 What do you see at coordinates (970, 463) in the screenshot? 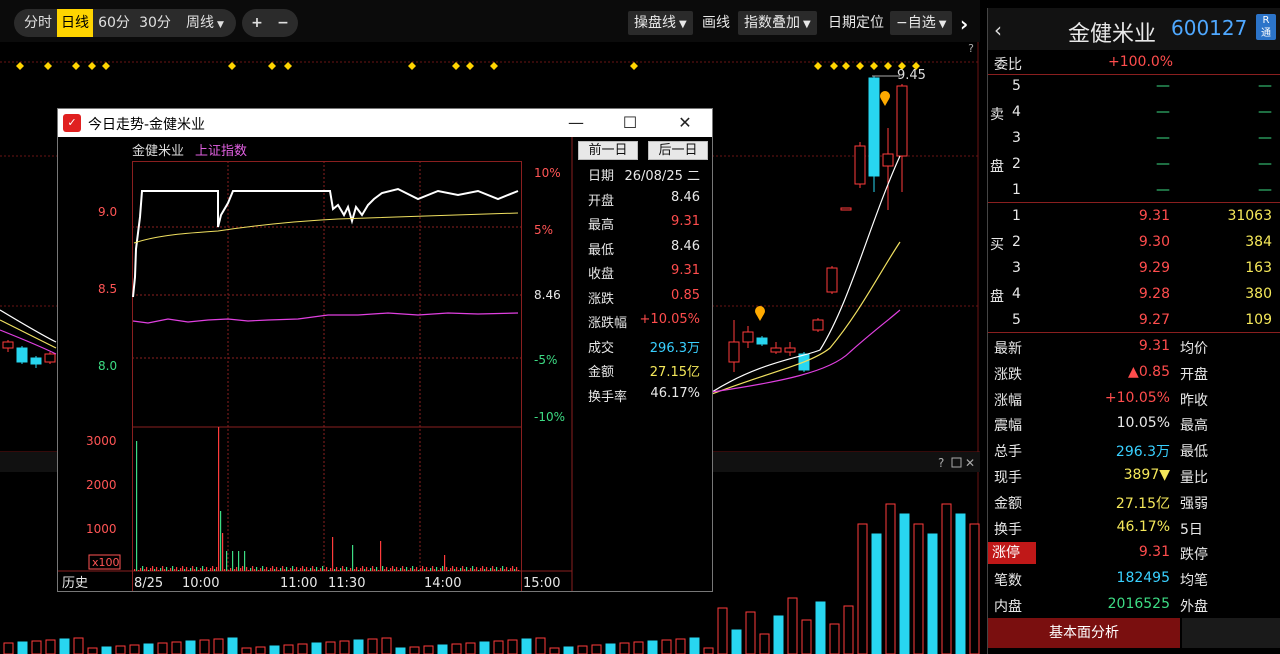
I see `close-icon: ✕` at bounding box center [970, 463].